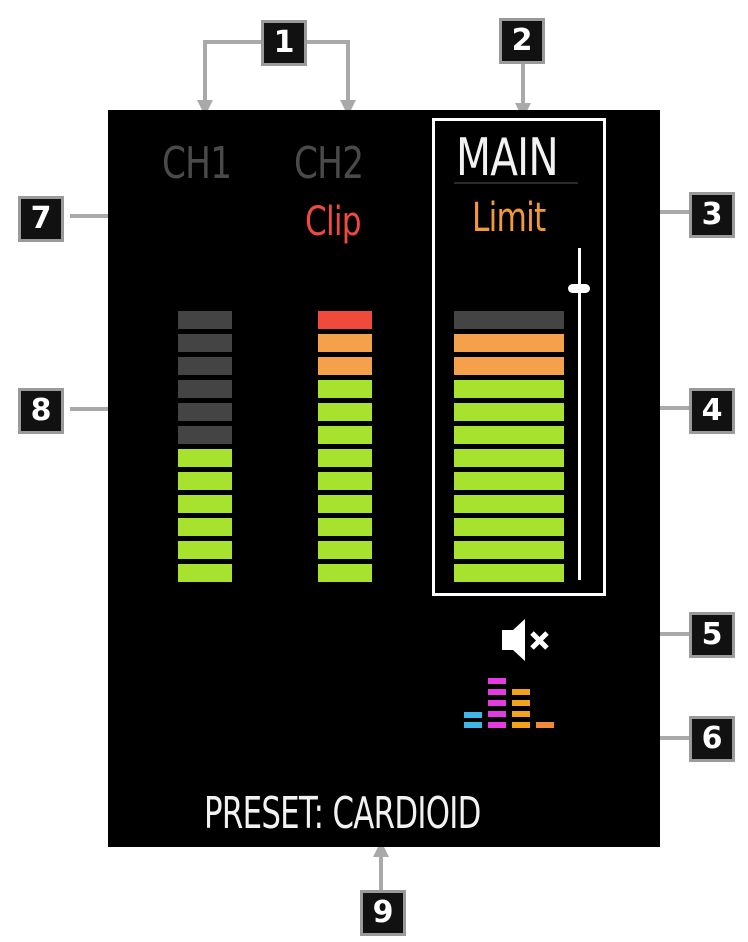 The image size is (748, 942). Describe the element at coordinates (41, 411) in the screenshot. I see `callout-8: 8` at that location.